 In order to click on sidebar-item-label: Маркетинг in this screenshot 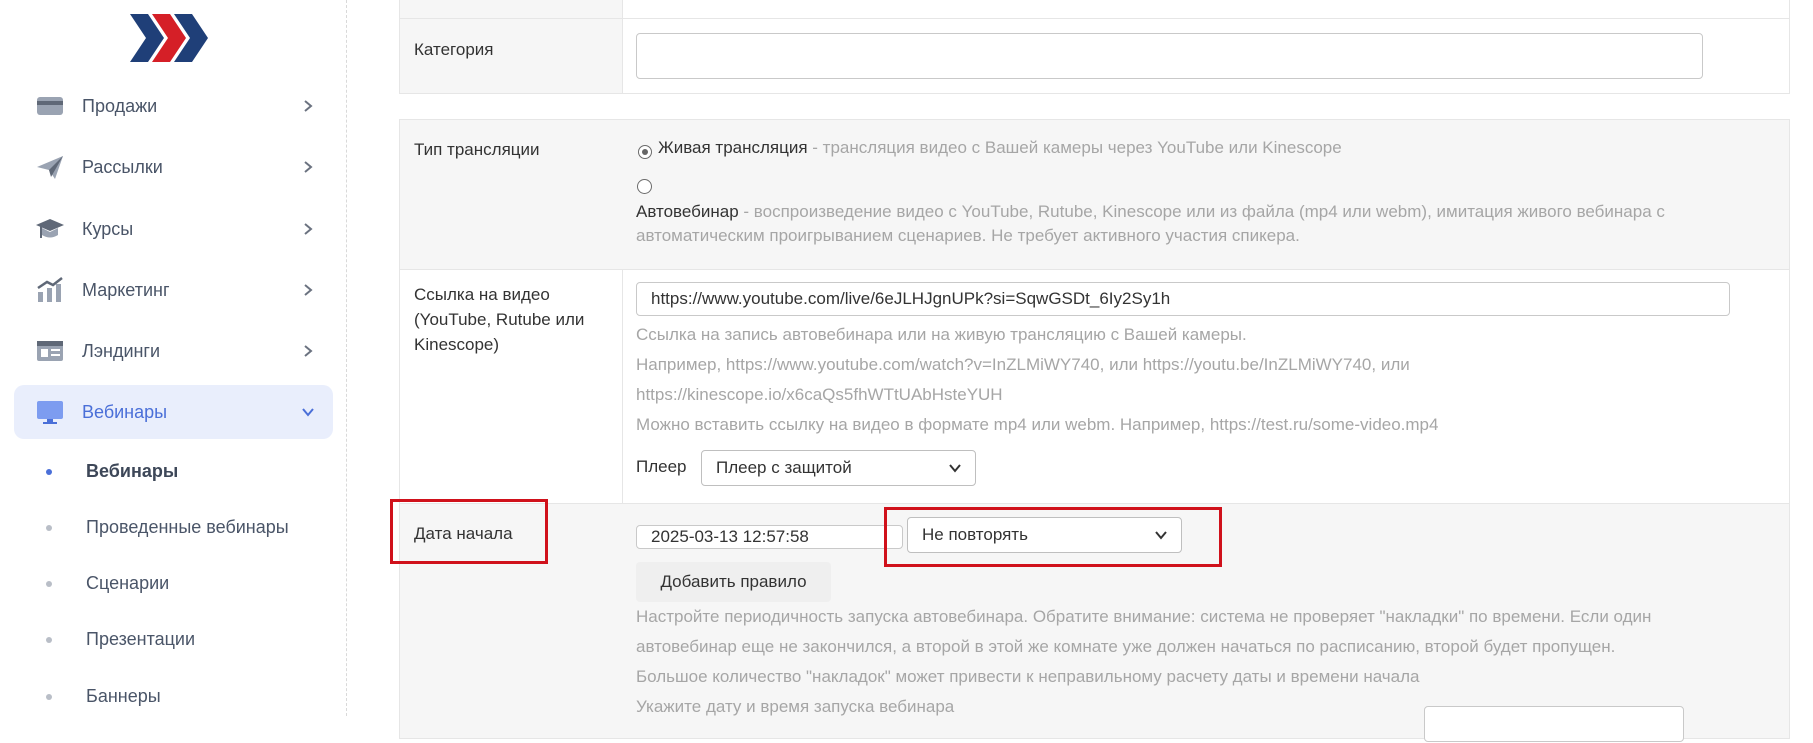, I will do `click(126, 289)`.